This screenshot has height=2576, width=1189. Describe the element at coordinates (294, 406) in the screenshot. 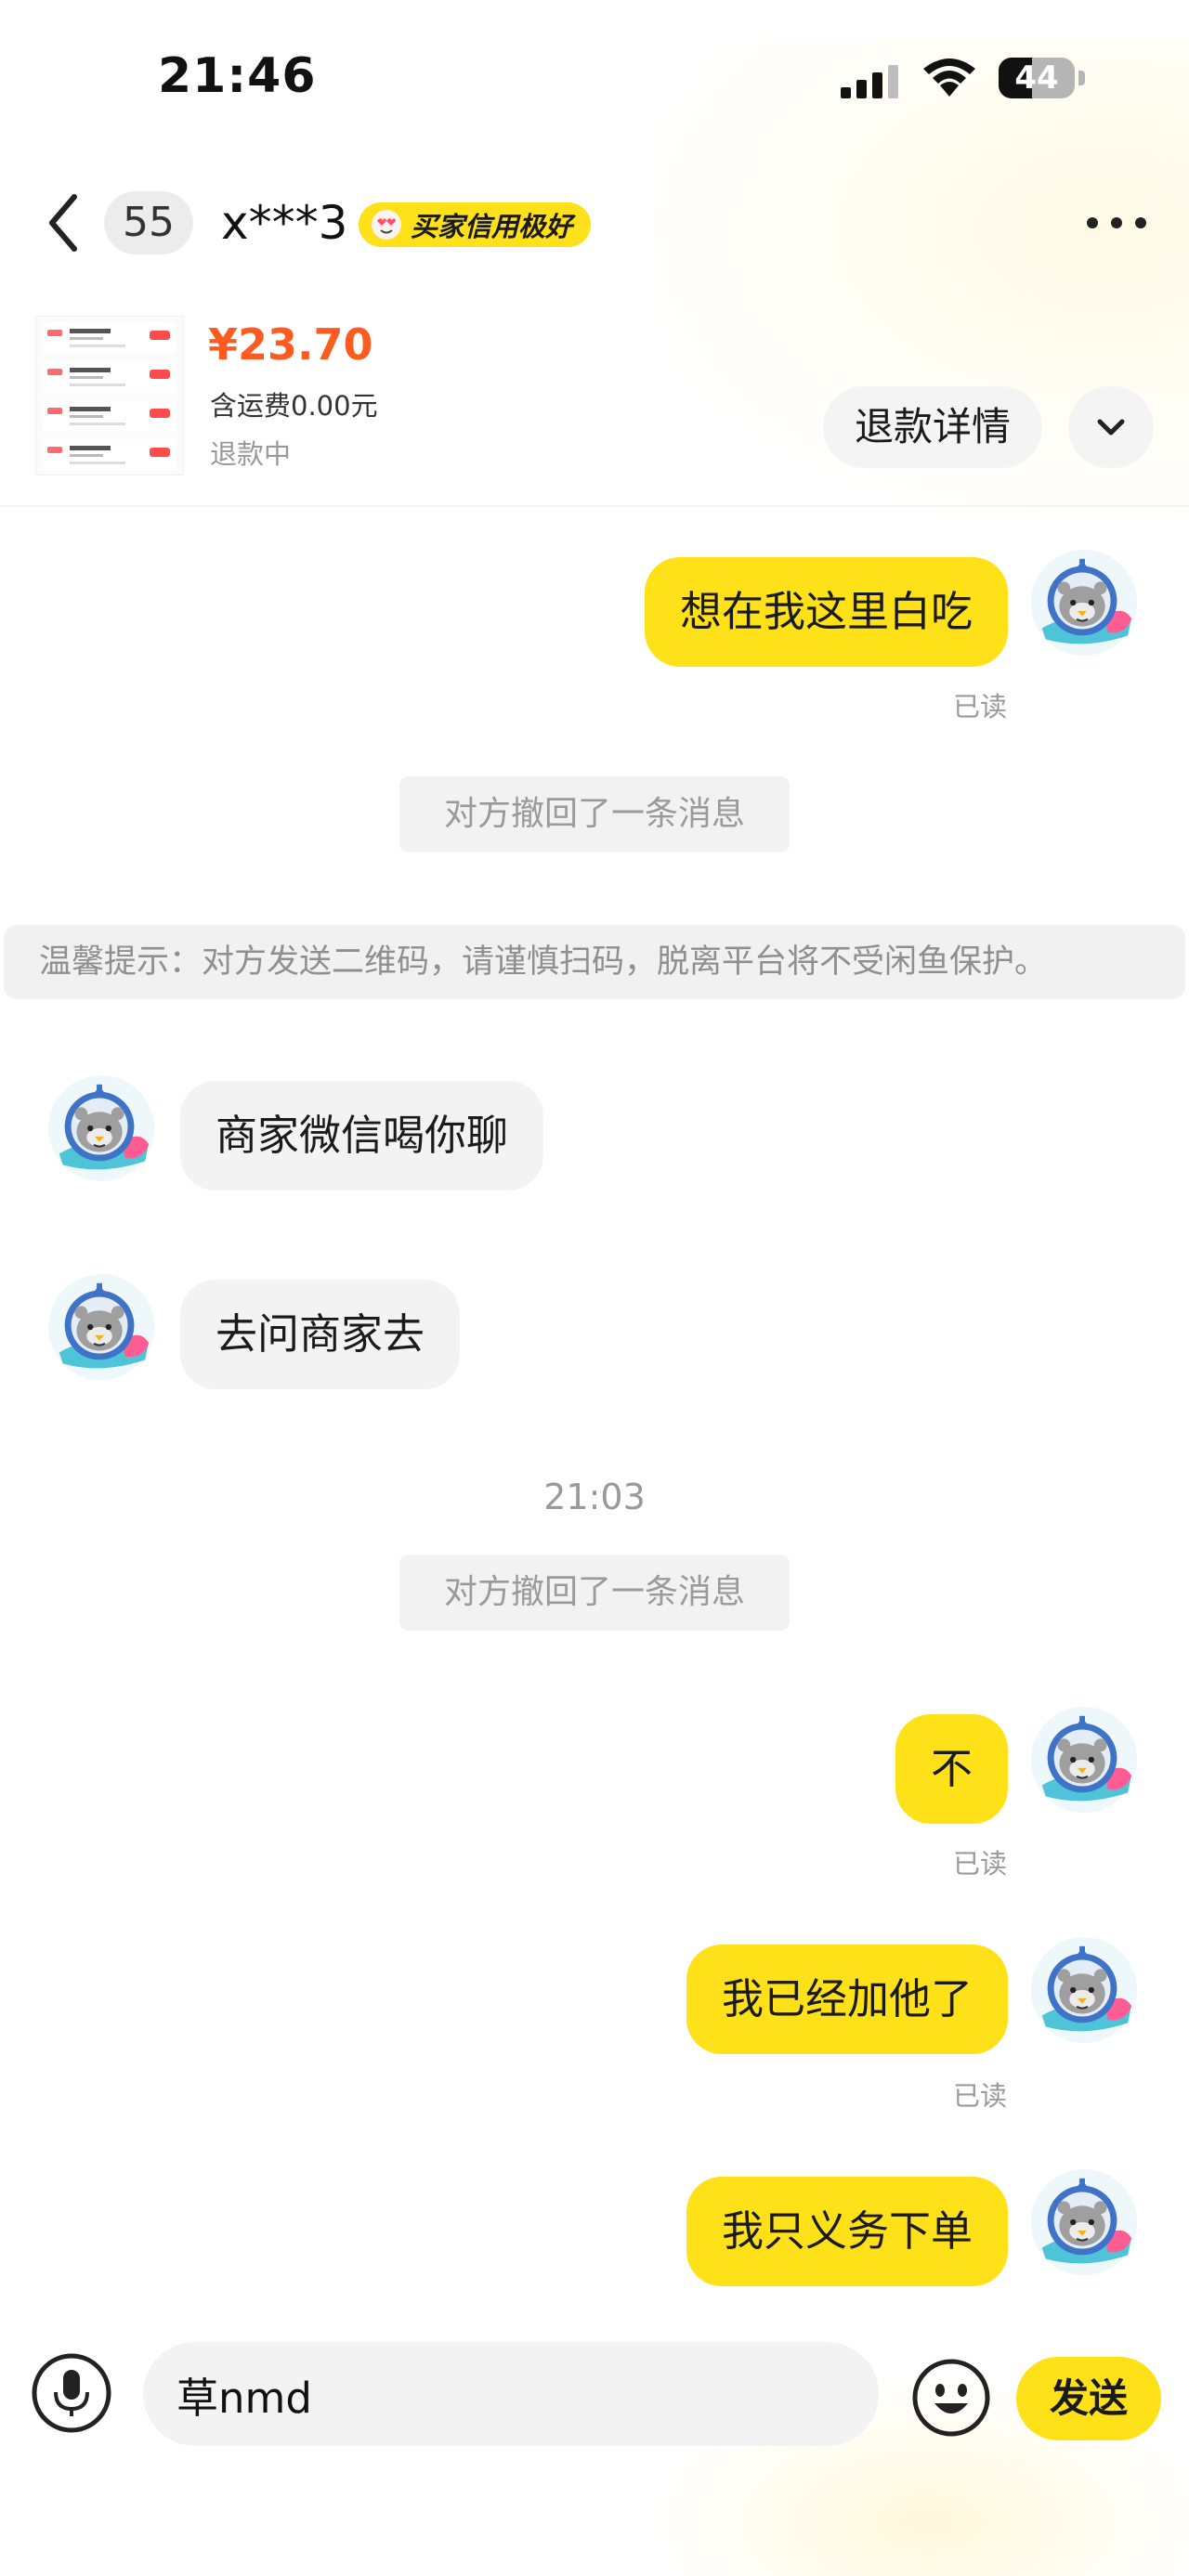

I see `shipping-fee: 含运费0.00元` at that location.